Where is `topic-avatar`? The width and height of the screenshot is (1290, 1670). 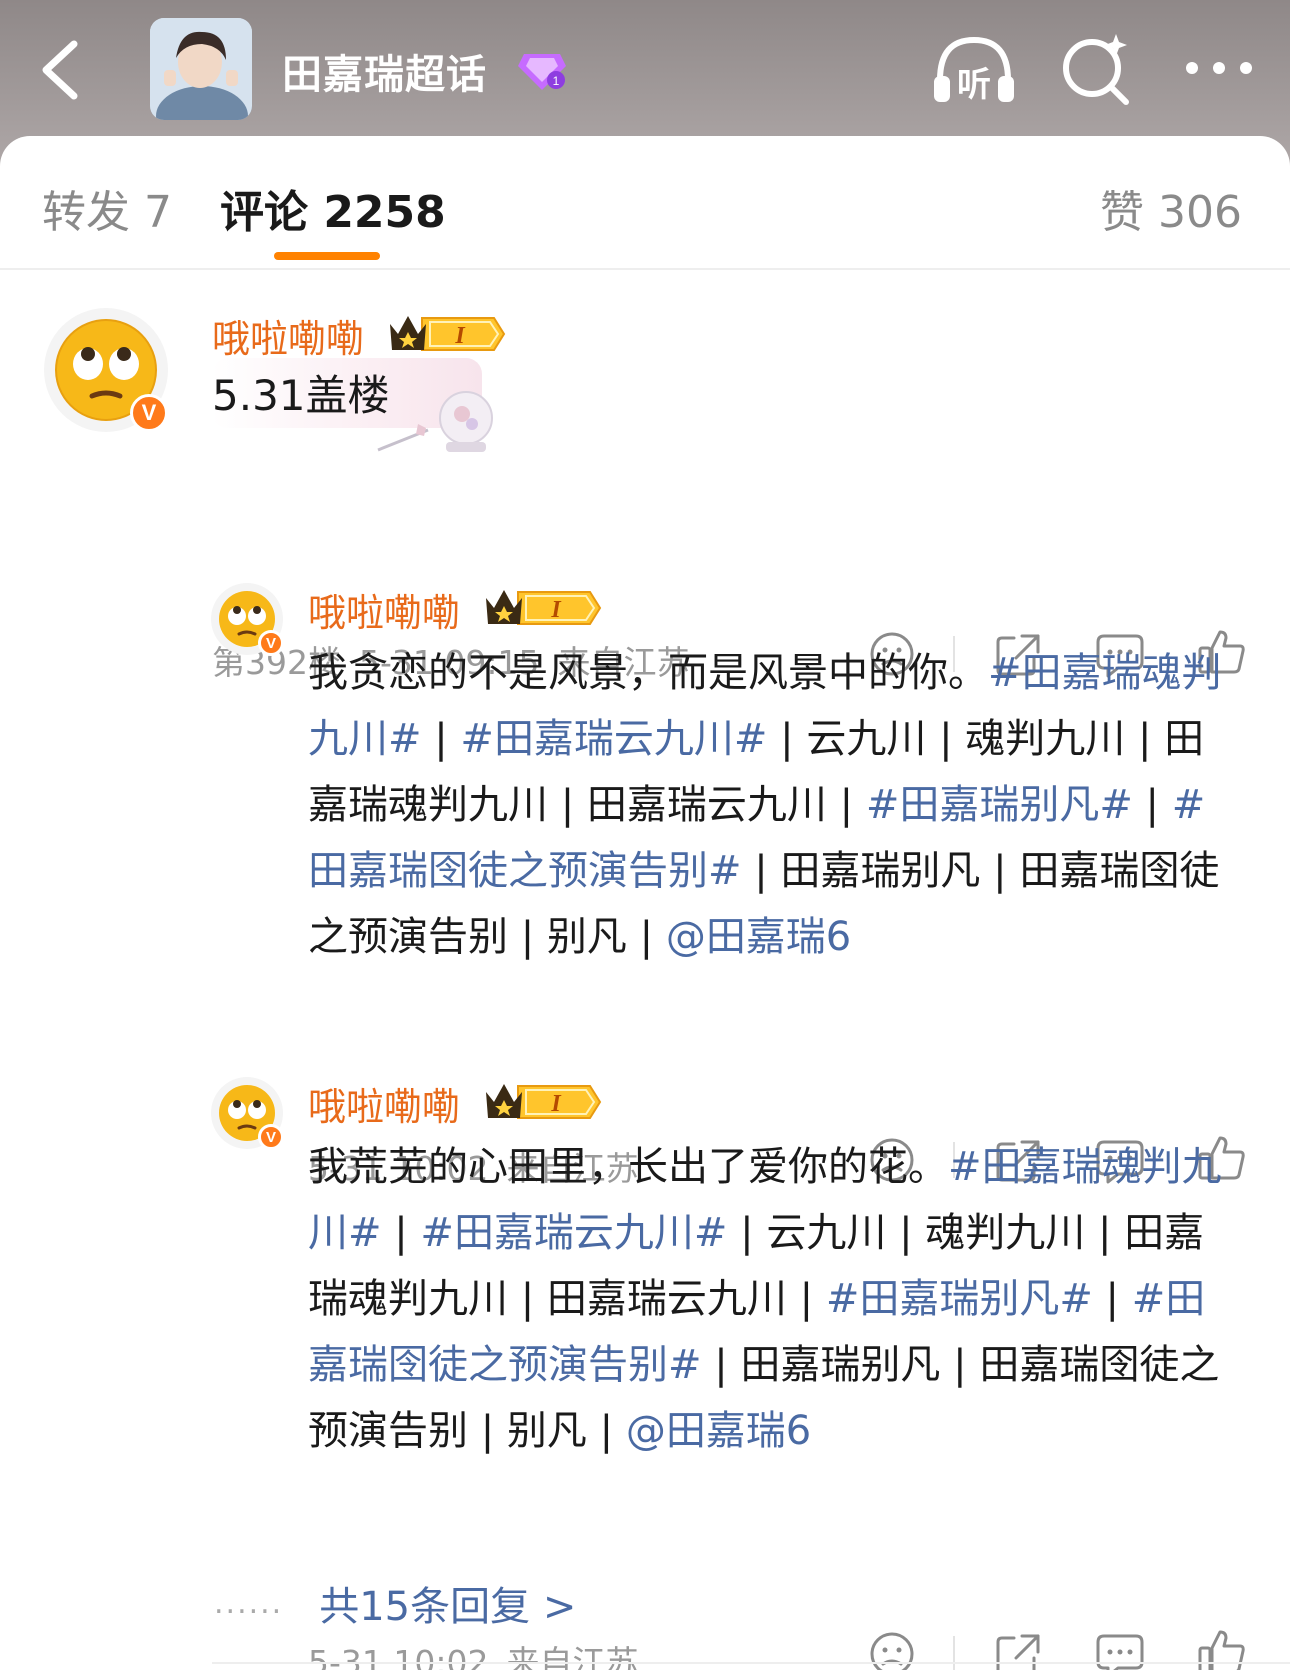
topic-avatar is located at coordinates (201, 69).